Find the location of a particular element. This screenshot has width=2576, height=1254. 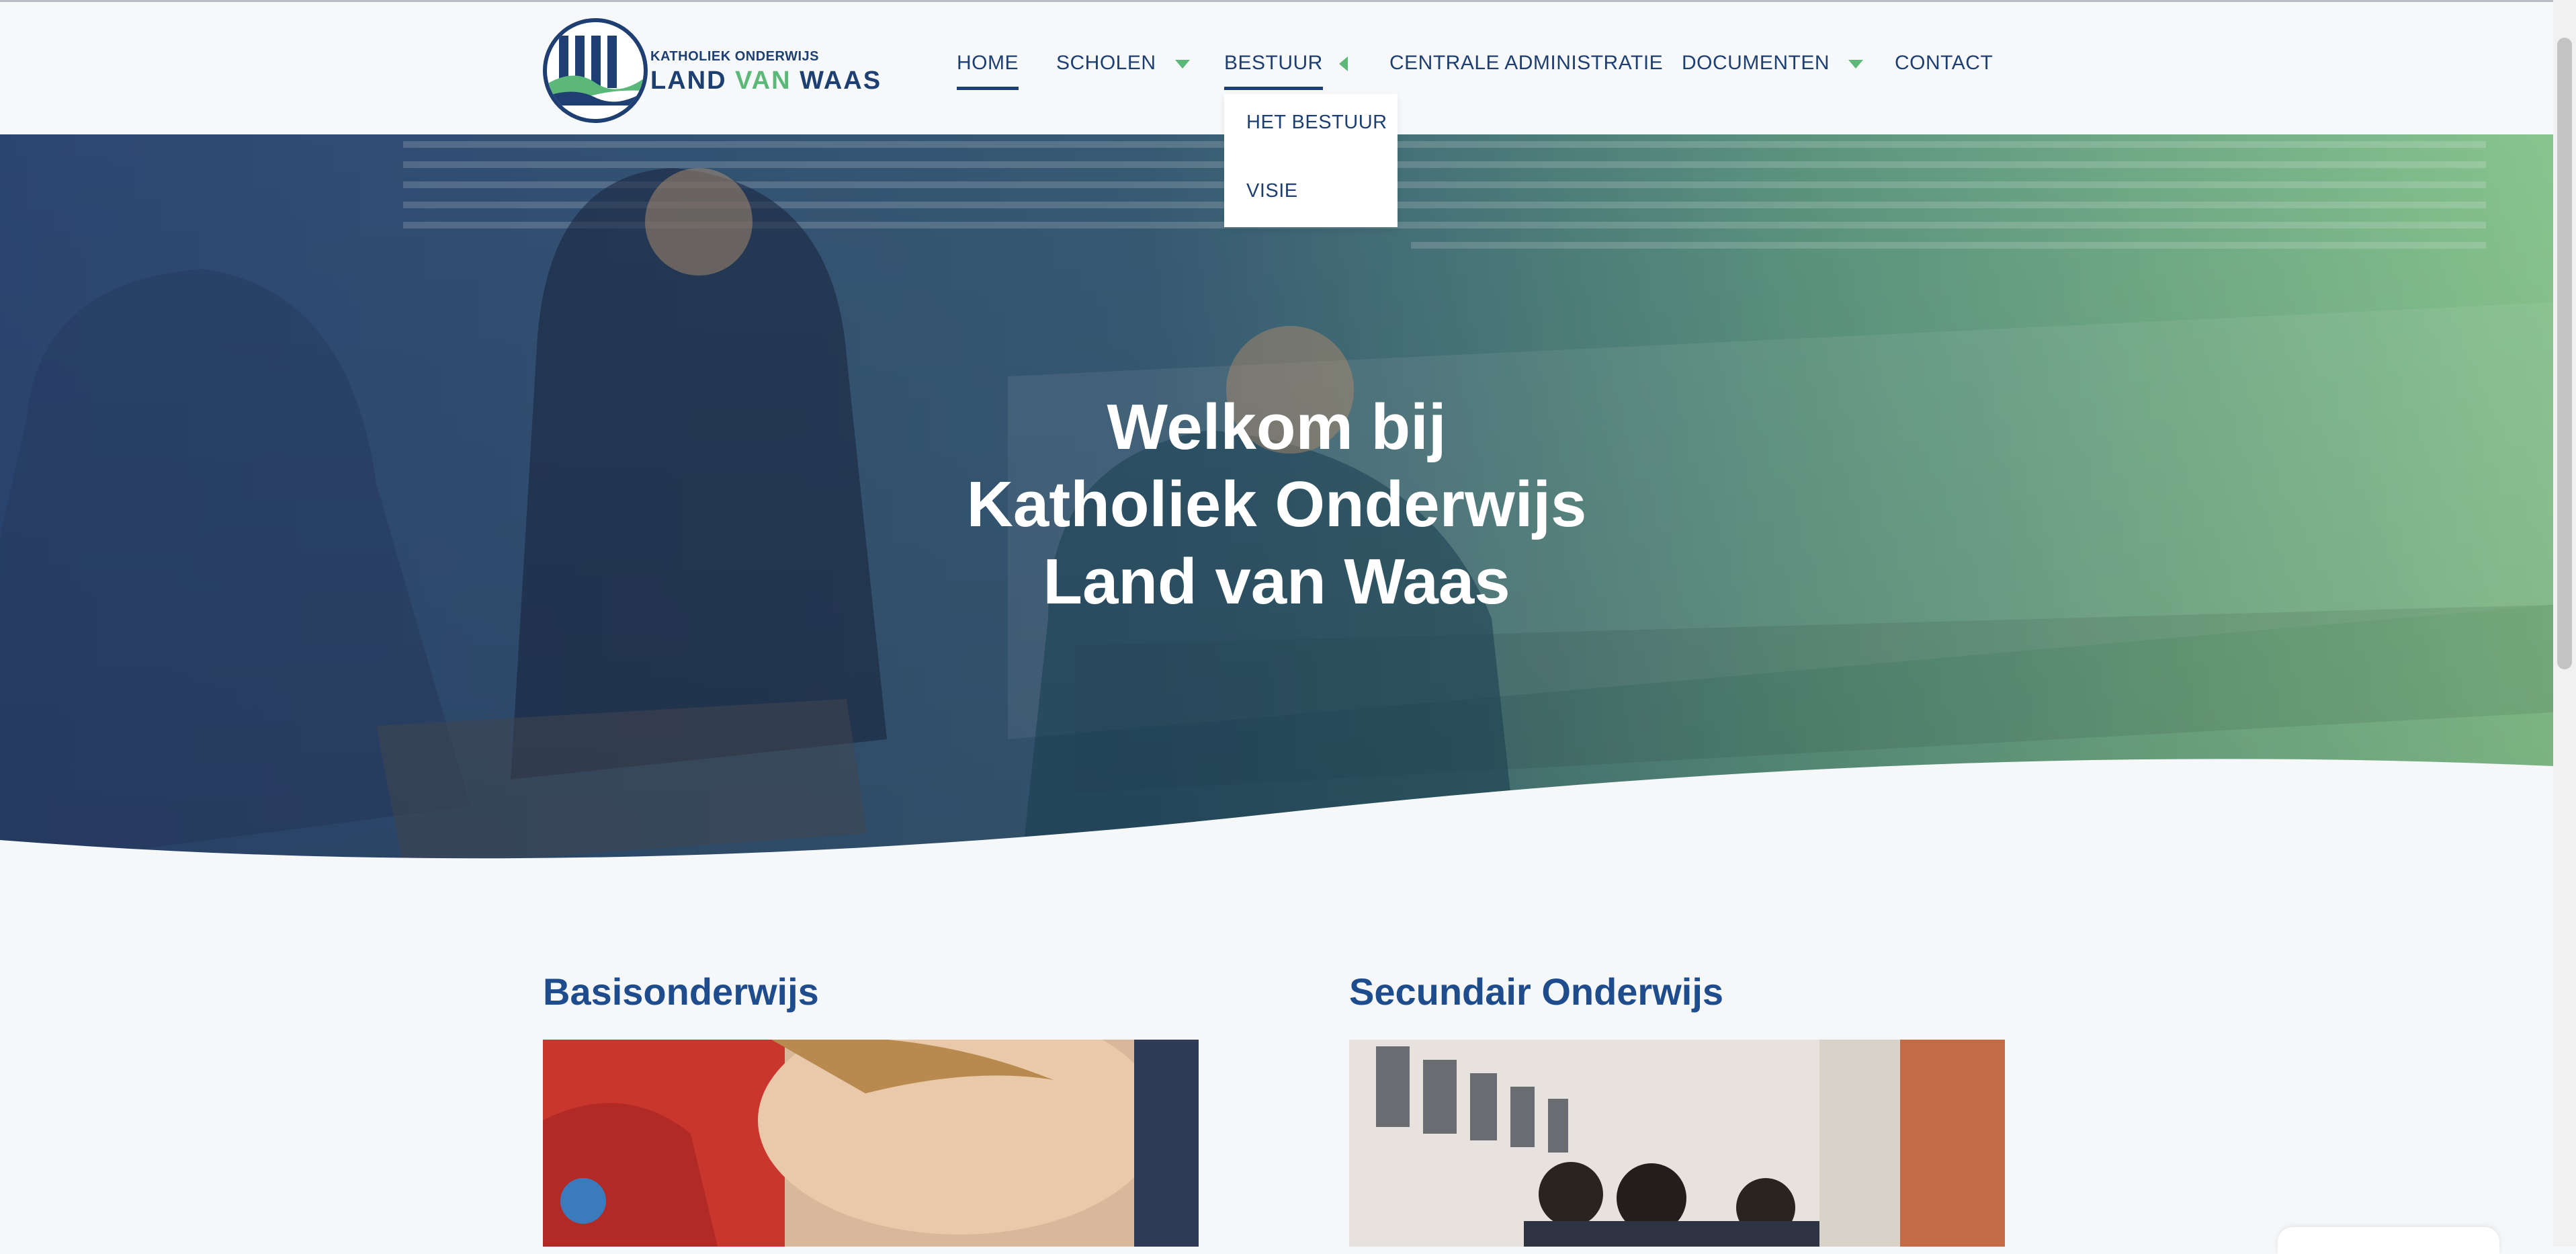

hero-title-line-1: Welkom bij is located at coordinates (1277, 427).